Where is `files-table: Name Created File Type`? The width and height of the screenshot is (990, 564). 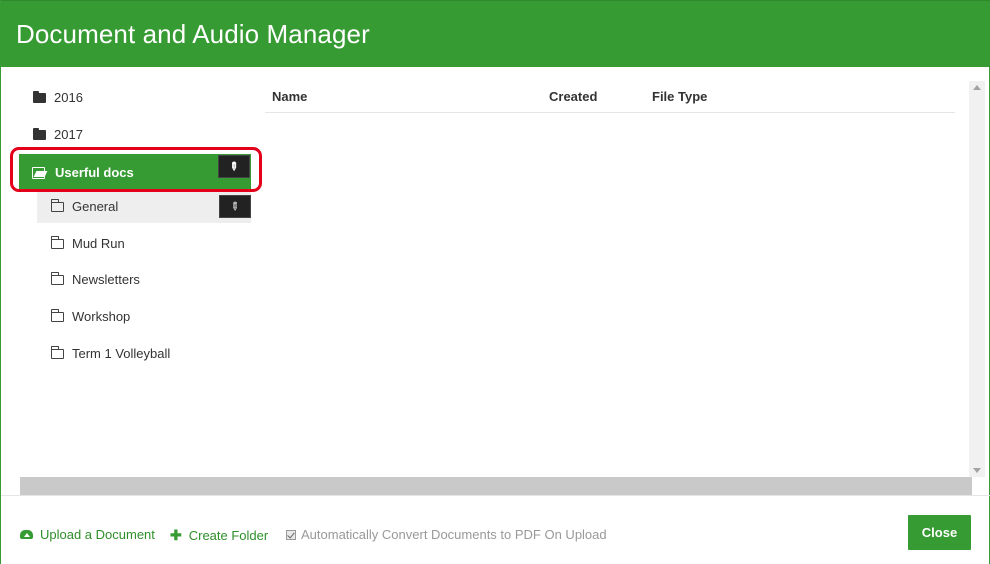
files-table: Name Created File Type is located at coordinates (610, 97).